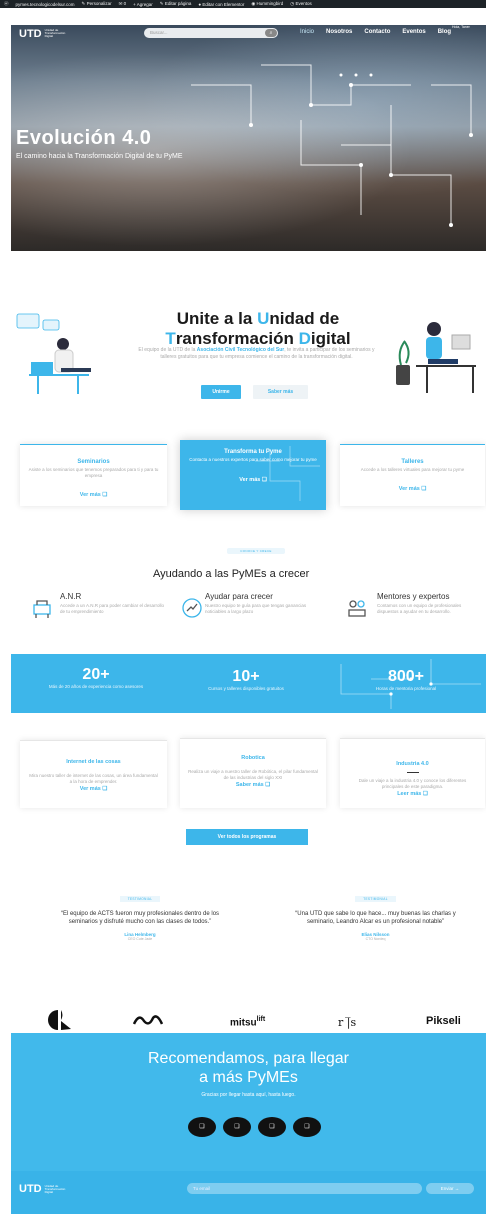 The image size is (486, 1214). What do you see at coordinates (43, 34) in the screenshot?
I see `site-logo: UTD Unidad de Transformación Digital` at bounding box center [43, 34].